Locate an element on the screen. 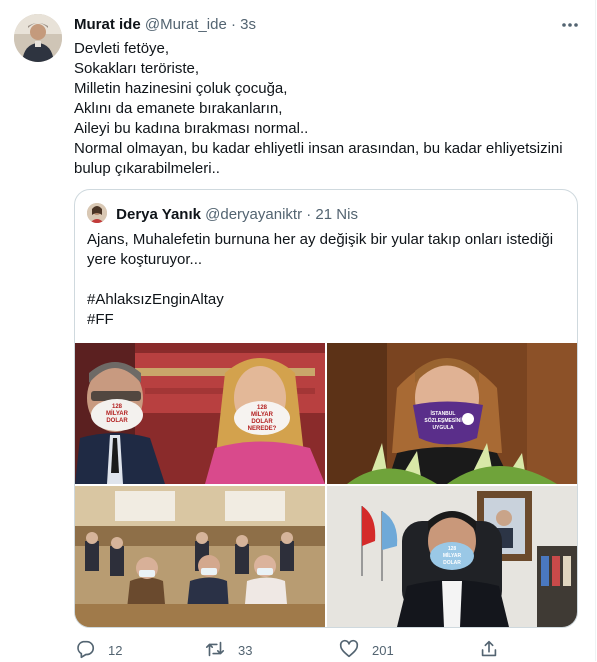  quoted-author-name: Derya Yanık is located at coordinates (158, 214).